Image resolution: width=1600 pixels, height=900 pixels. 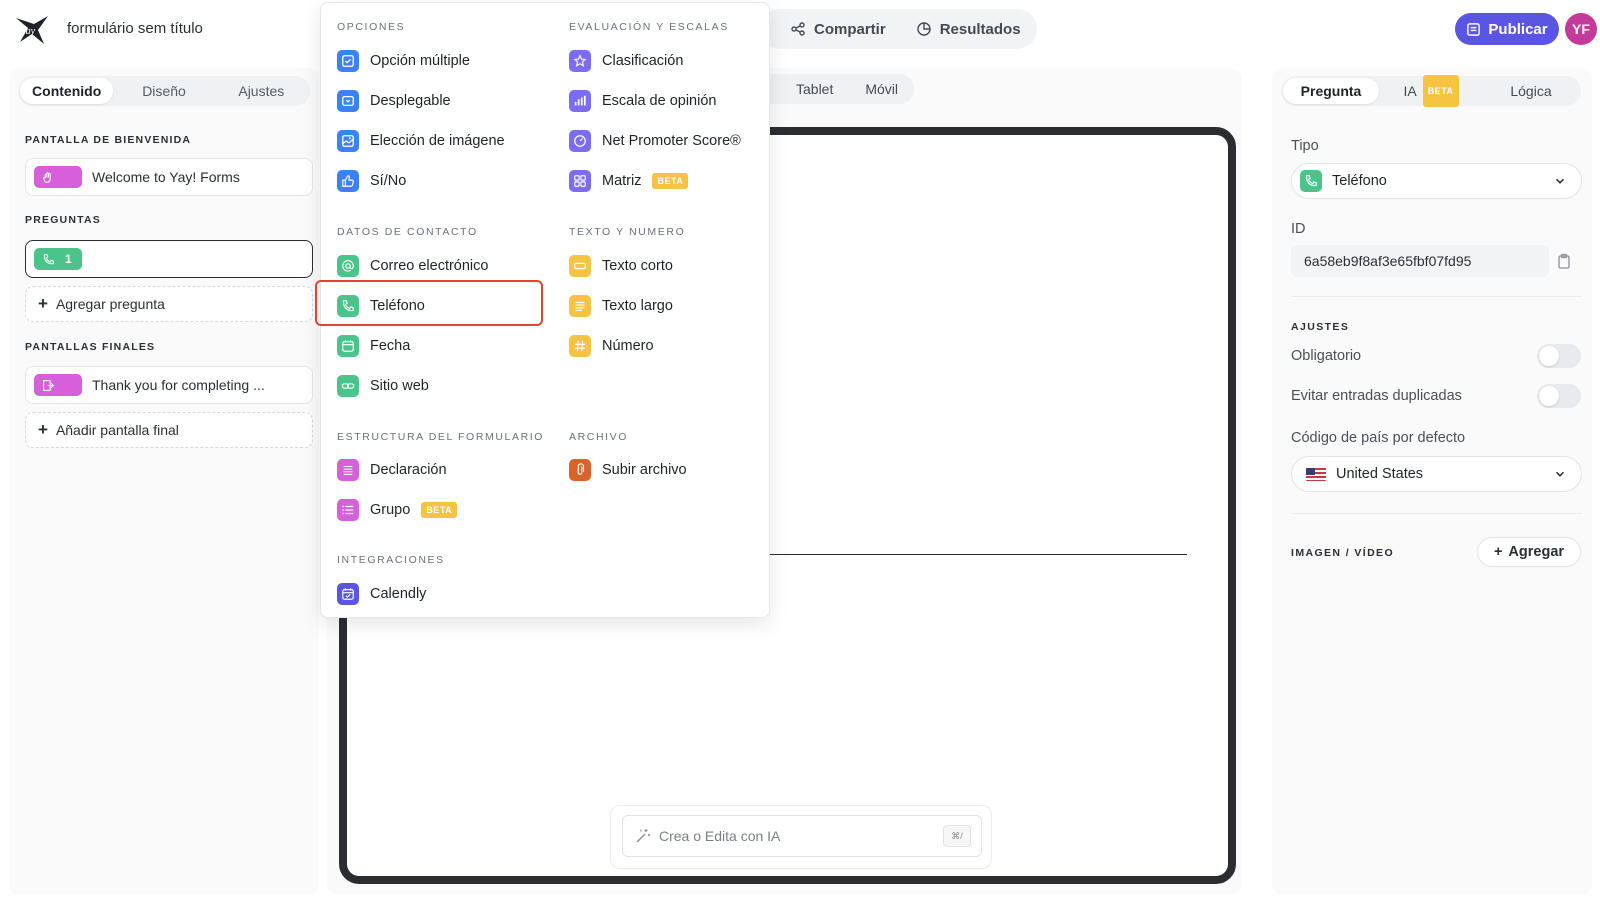 I want to click on menu-item-label: Texto corto, so click(x=637, y=266).